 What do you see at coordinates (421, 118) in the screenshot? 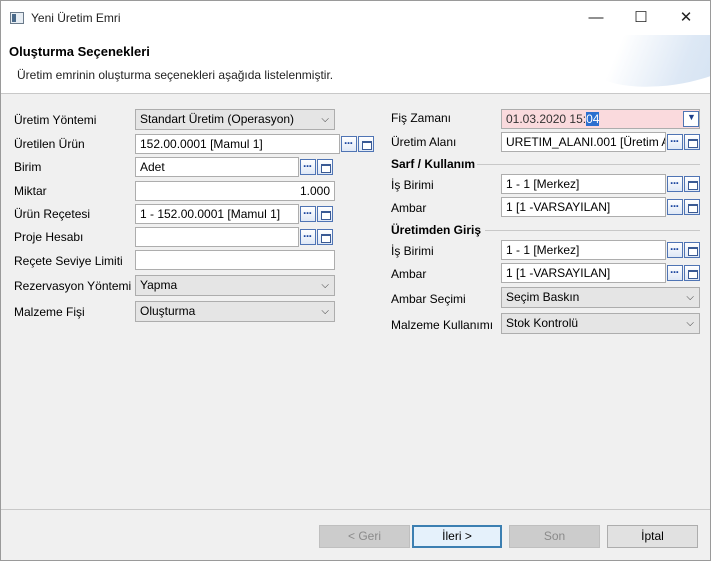
I see `fis-zamani-label: Fiş Zamanı` at bounding box center [421, 118].